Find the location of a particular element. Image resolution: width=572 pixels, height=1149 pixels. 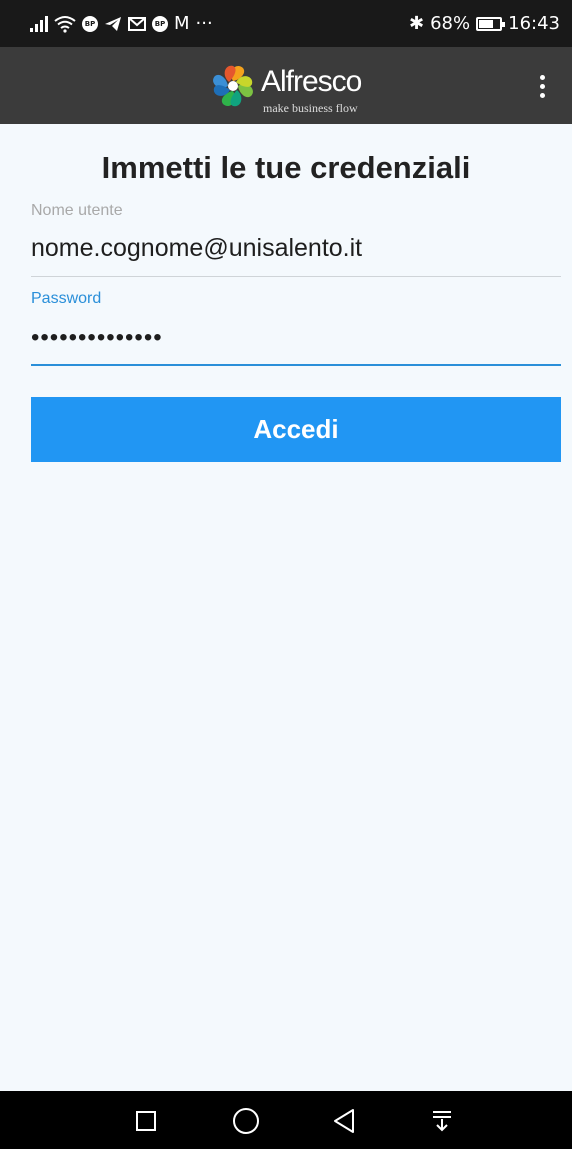

more-notifications-icon: ··· is located at coordinates (204, 23).